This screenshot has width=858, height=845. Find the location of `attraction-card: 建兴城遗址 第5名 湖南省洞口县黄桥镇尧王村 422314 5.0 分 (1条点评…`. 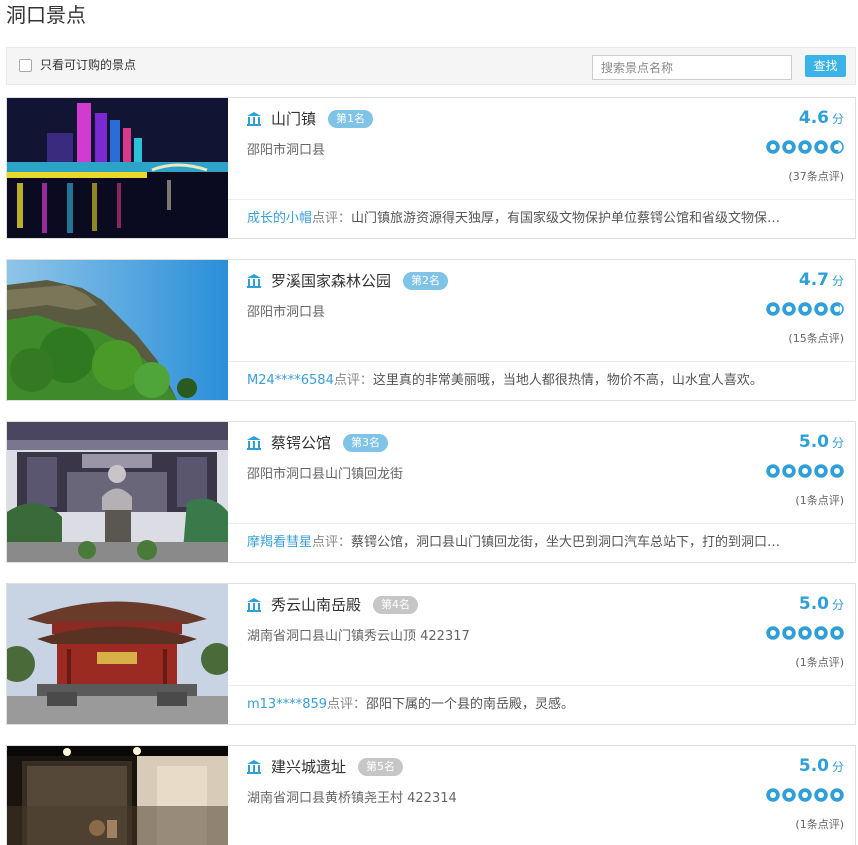

attraction-card: 建兴城遗址 第5名 湖南省洞口县黄桥镇尧王村 422314 5.0 分 (1条点评… is located at coordinates (431, 795).